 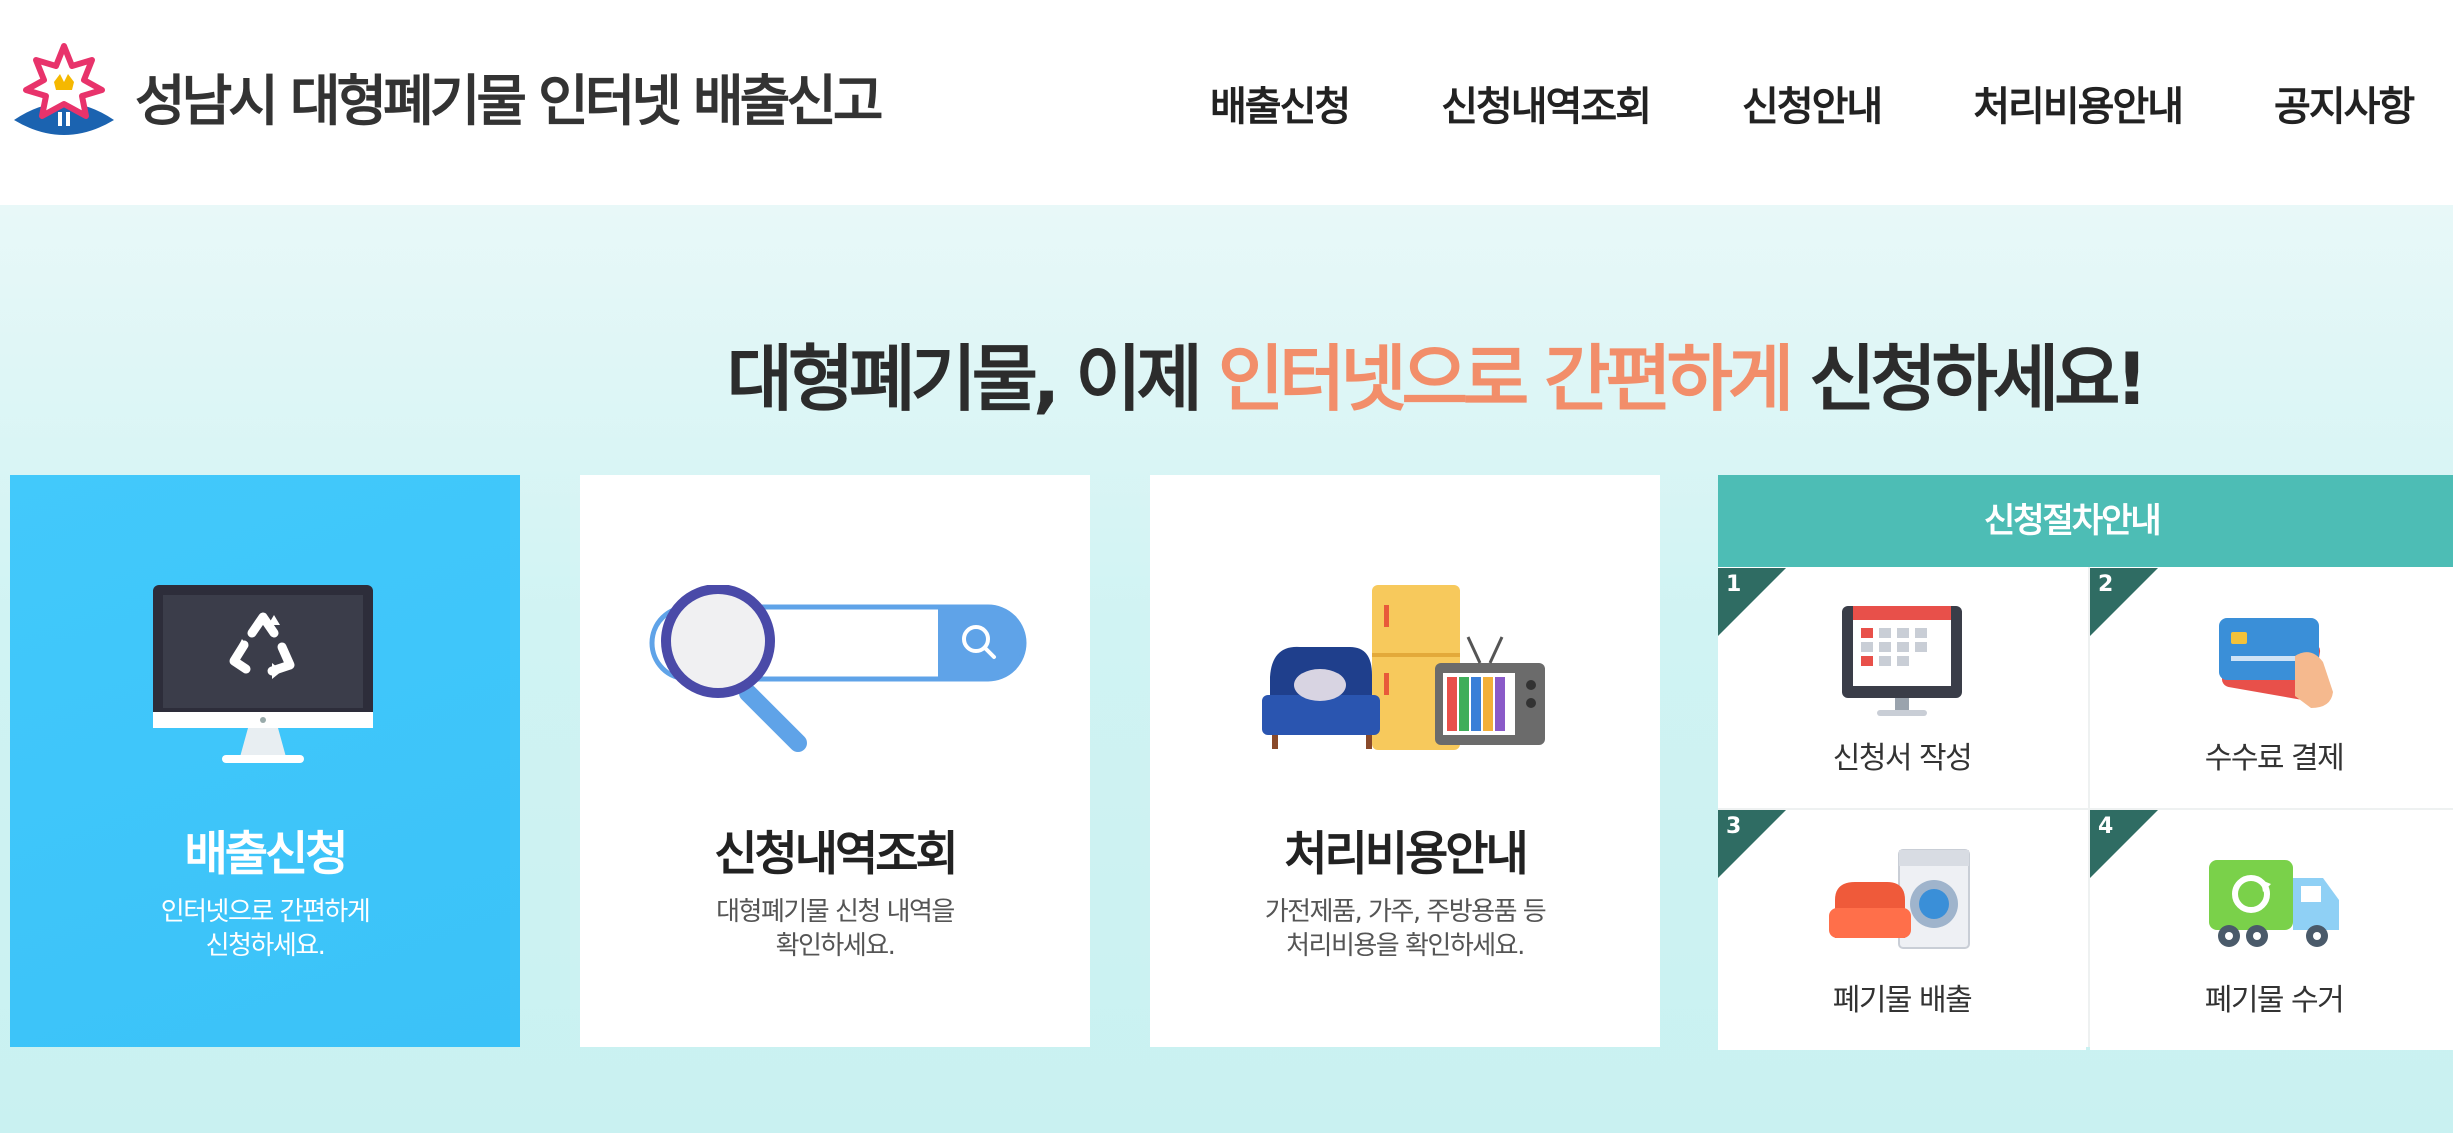 What do you see at coordinates (265, 912) in the screenshot?
I see `card-description-line: 인터넷으로 간편하게` at bounding box center [265, 912].